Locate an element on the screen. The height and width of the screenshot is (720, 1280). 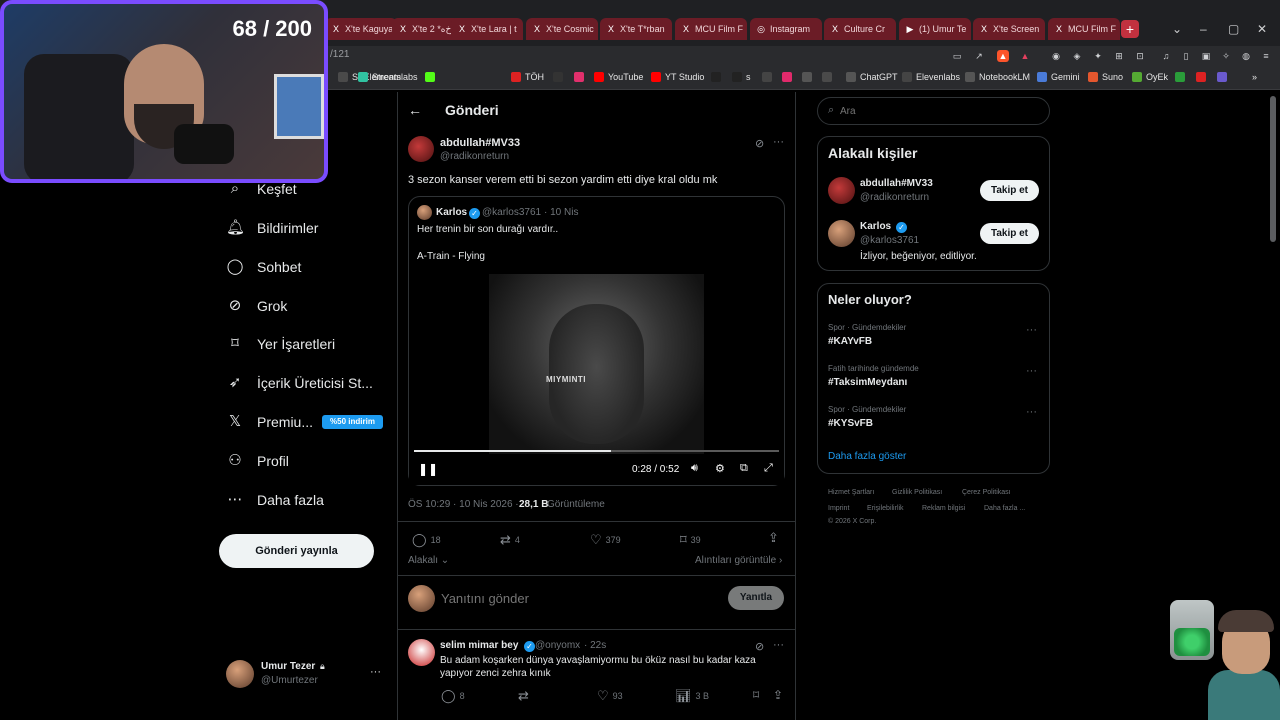
nav-item-explore: ⌕ Keşfet is located at coordinates (261, 189).